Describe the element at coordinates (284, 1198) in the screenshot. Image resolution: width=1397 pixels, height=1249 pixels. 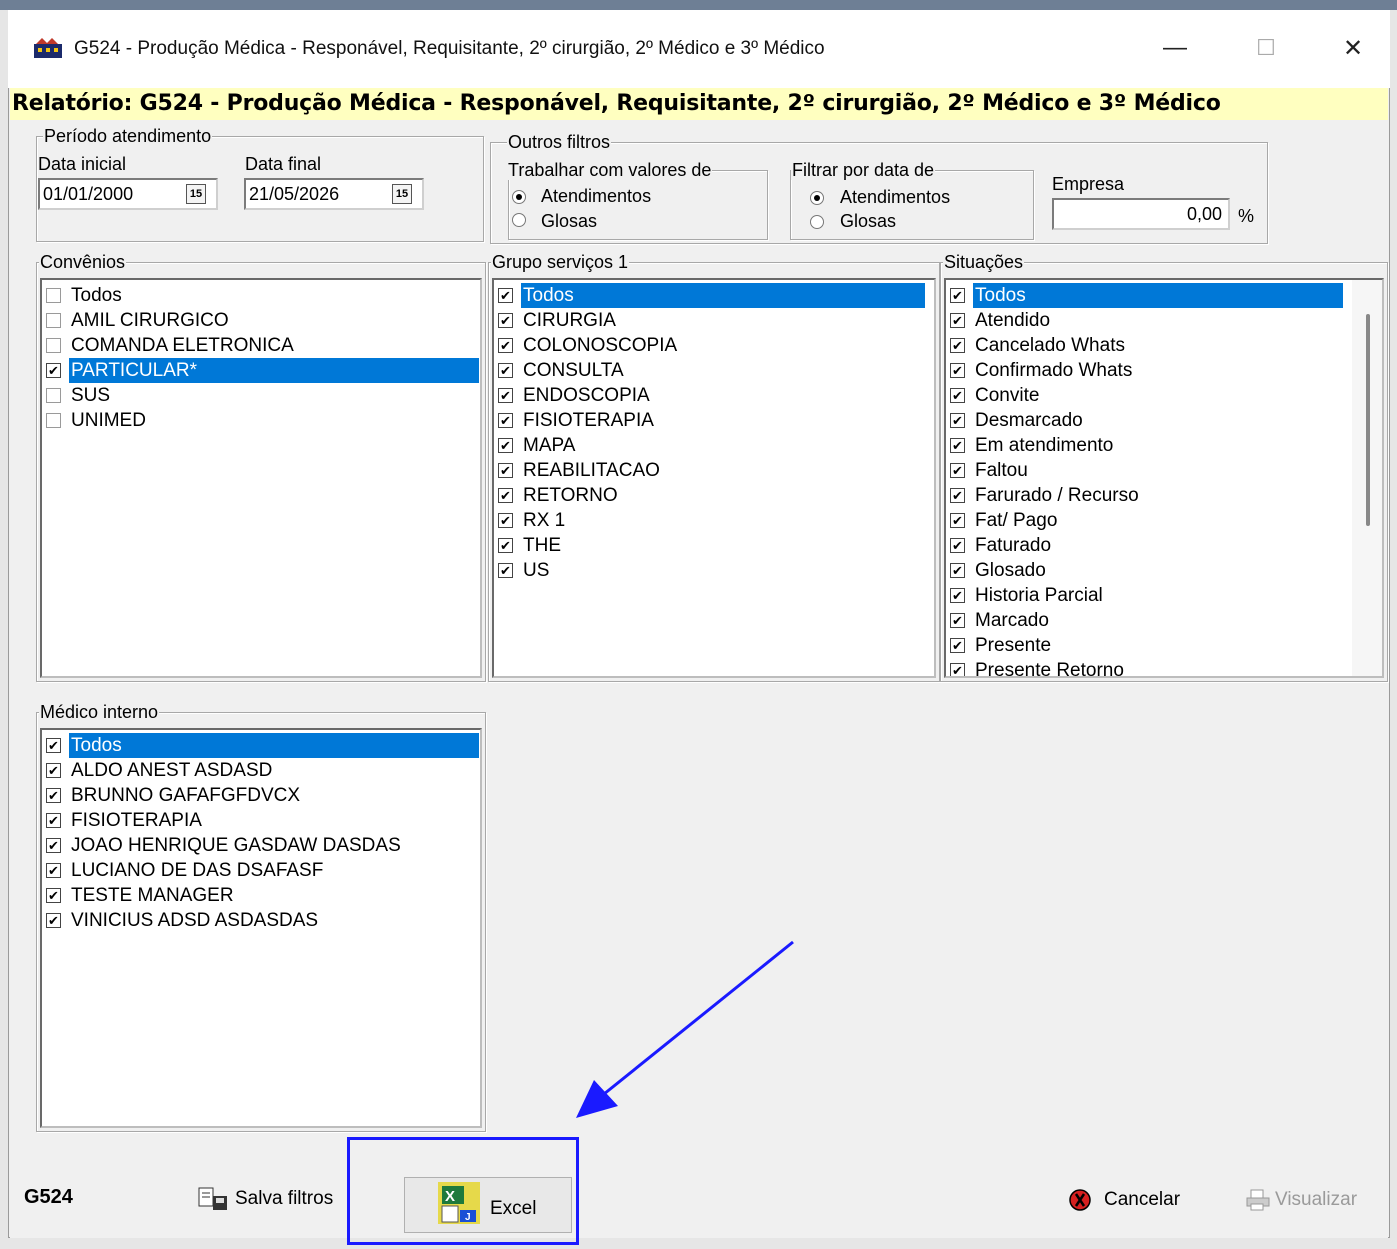
I see `salva-filtros-label: Salva filtros` at that location.